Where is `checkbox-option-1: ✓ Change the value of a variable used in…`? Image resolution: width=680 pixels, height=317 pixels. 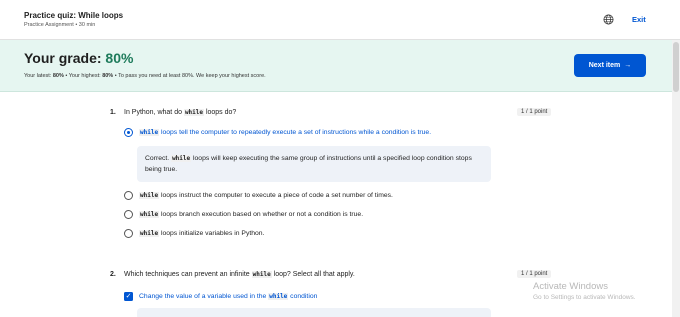 checkbox-option-1: ✓ Change the value of a variable used in… is located at coordinates (220, 296).